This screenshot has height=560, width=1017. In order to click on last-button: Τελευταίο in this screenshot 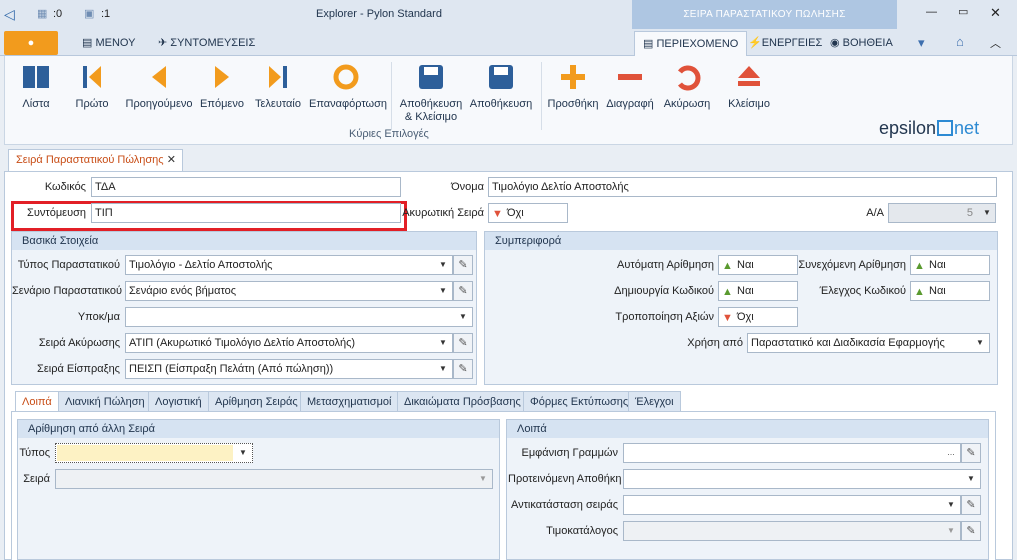, I will do `click(278, 85)`.